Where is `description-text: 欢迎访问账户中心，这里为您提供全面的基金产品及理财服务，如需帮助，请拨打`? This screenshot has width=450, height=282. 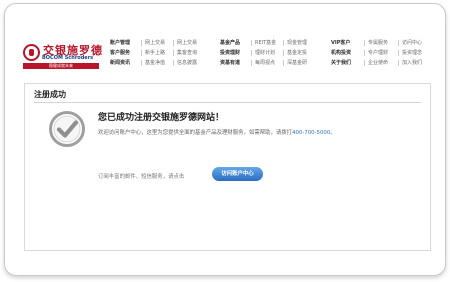
description-text: 欢迎访问账户中心，这里为您提供全面的基金产品及理财服务，如需帮助，请拨打 is located at coordinates (195, 133).